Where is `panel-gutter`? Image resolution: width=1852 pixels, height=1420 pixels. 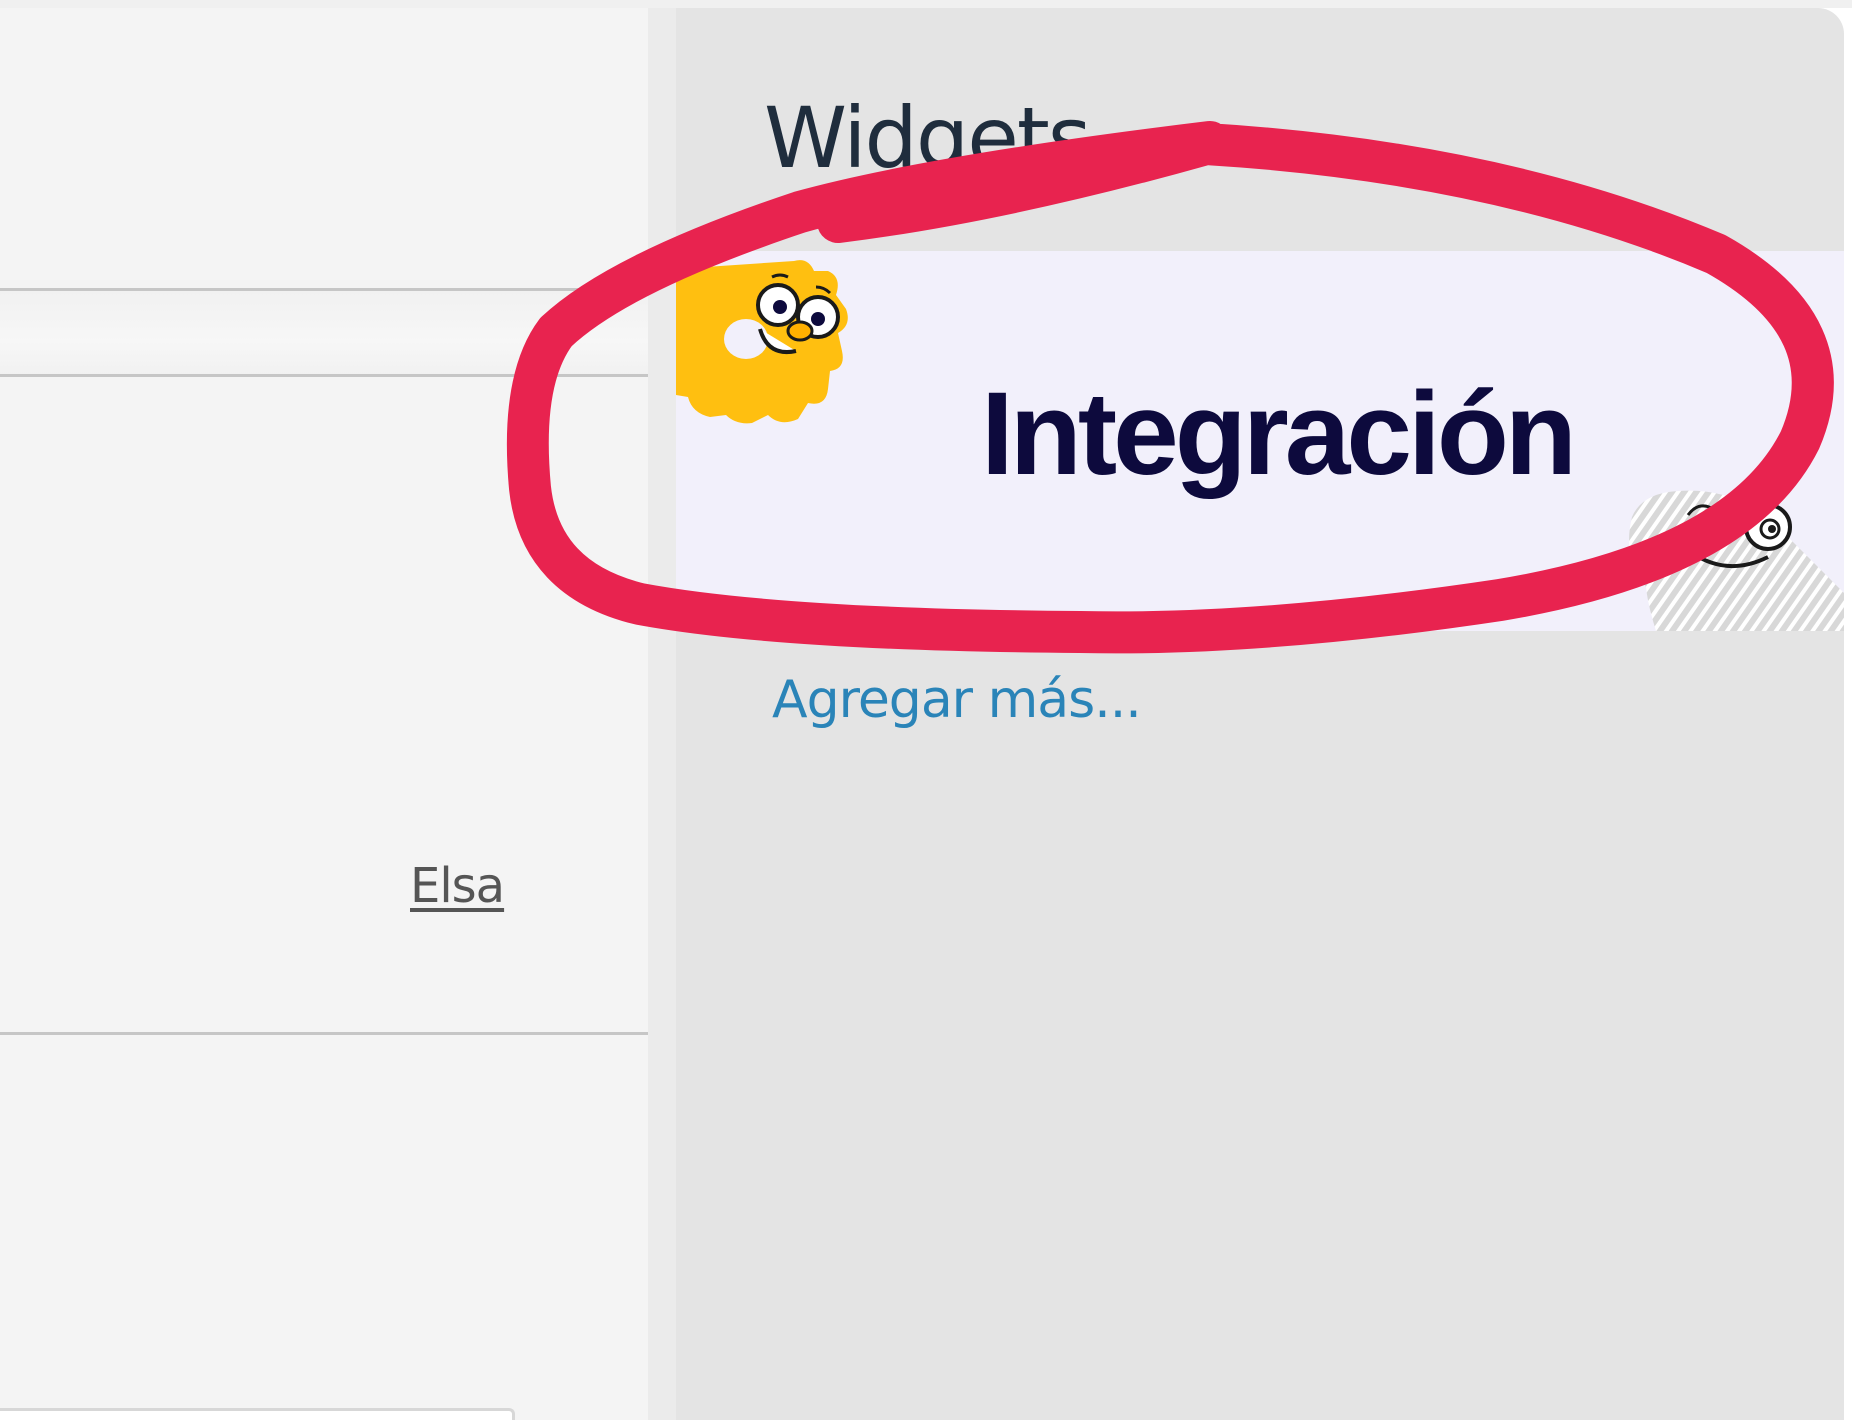
panel-gutter is located at coordinates (662, 714).